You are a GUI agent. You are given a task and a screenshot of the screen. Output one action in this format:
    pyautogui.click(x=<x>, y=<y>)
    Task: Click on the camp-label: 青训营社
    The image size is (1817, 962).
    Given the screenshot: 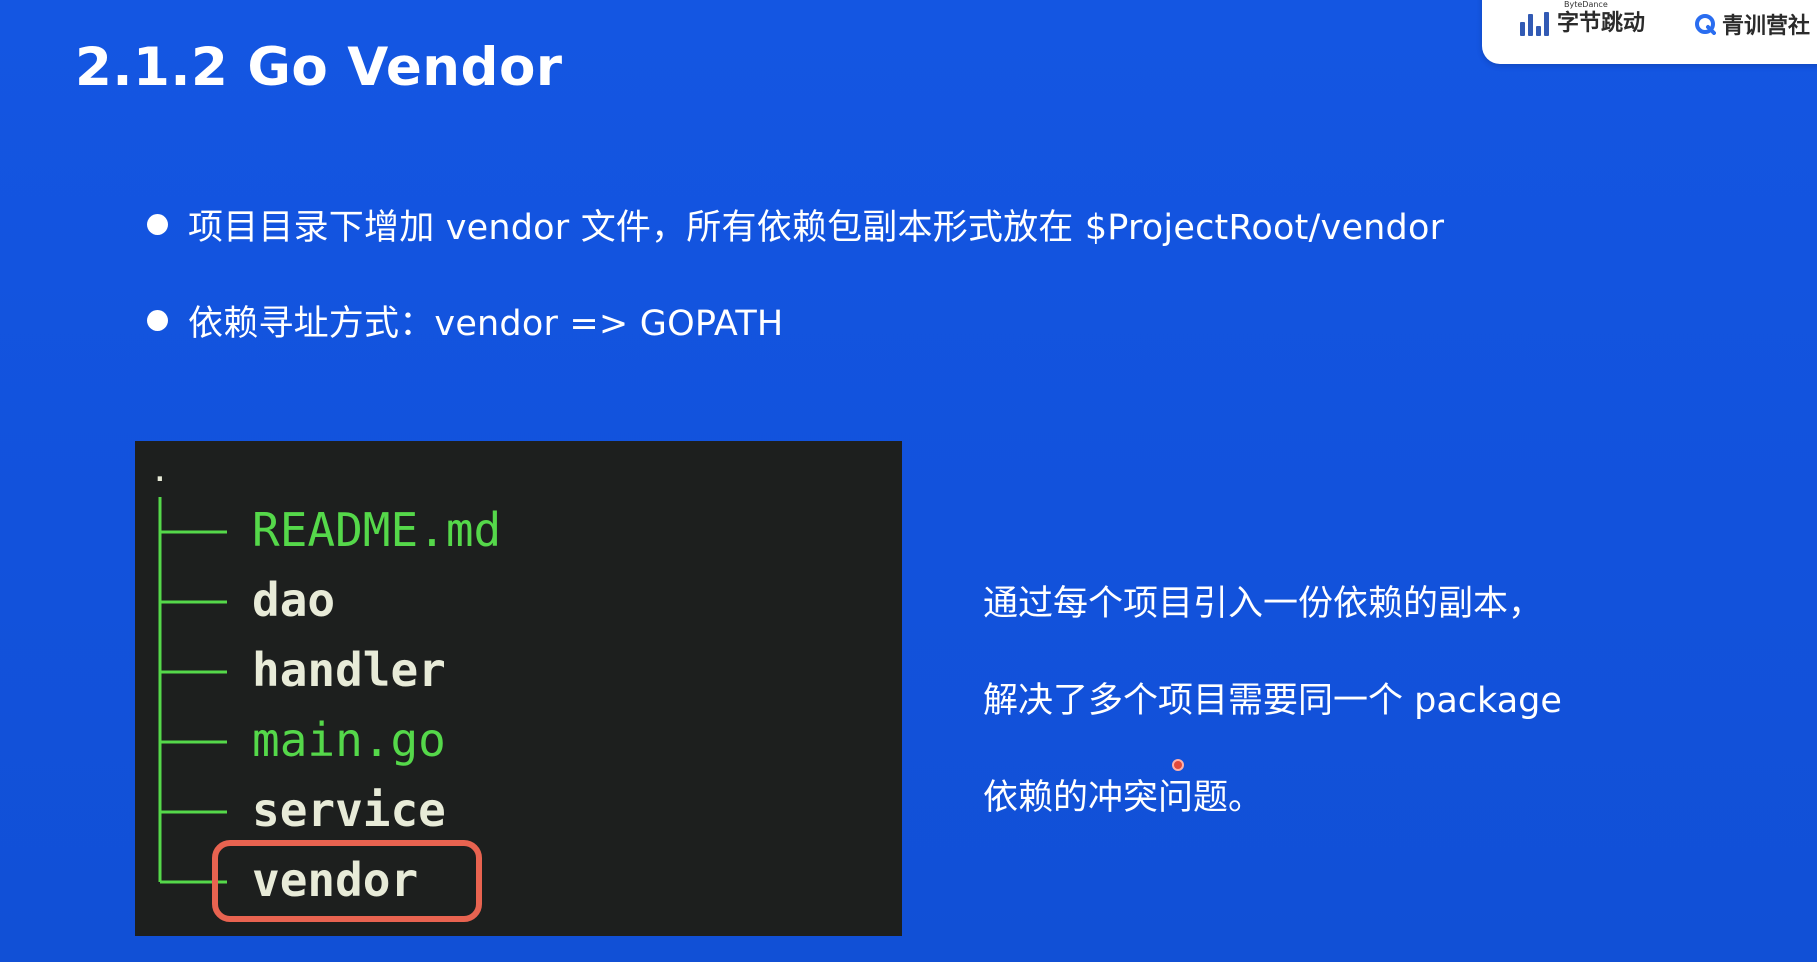 What is the action you would take?
    pyautogui.click(x=1766, y=26)
    